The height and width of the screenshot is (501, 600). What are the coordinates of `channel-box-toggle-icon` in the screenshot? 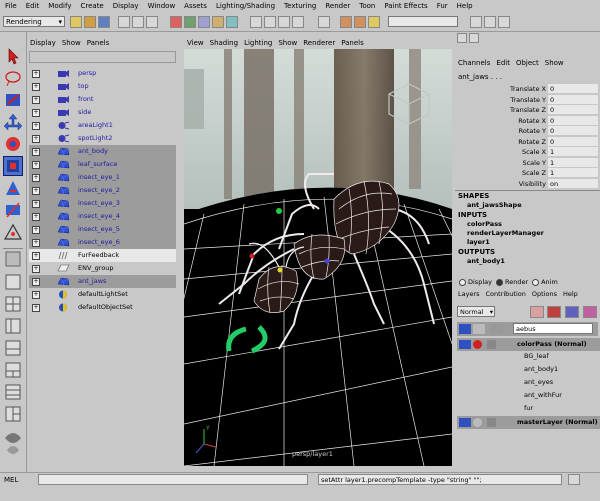 It's located at (462, 38).